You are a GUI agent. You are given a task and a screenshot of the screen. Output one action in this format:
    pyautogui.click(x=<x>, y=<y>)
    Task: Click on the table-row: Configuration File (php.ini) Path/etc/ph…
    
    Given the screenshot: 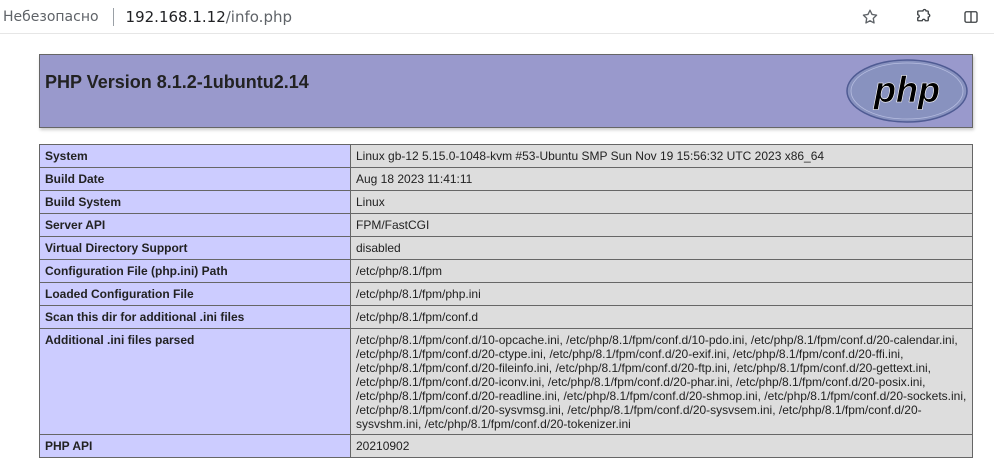 What is the action you would take?
    pyautogui.click(x=506, y=271)
    